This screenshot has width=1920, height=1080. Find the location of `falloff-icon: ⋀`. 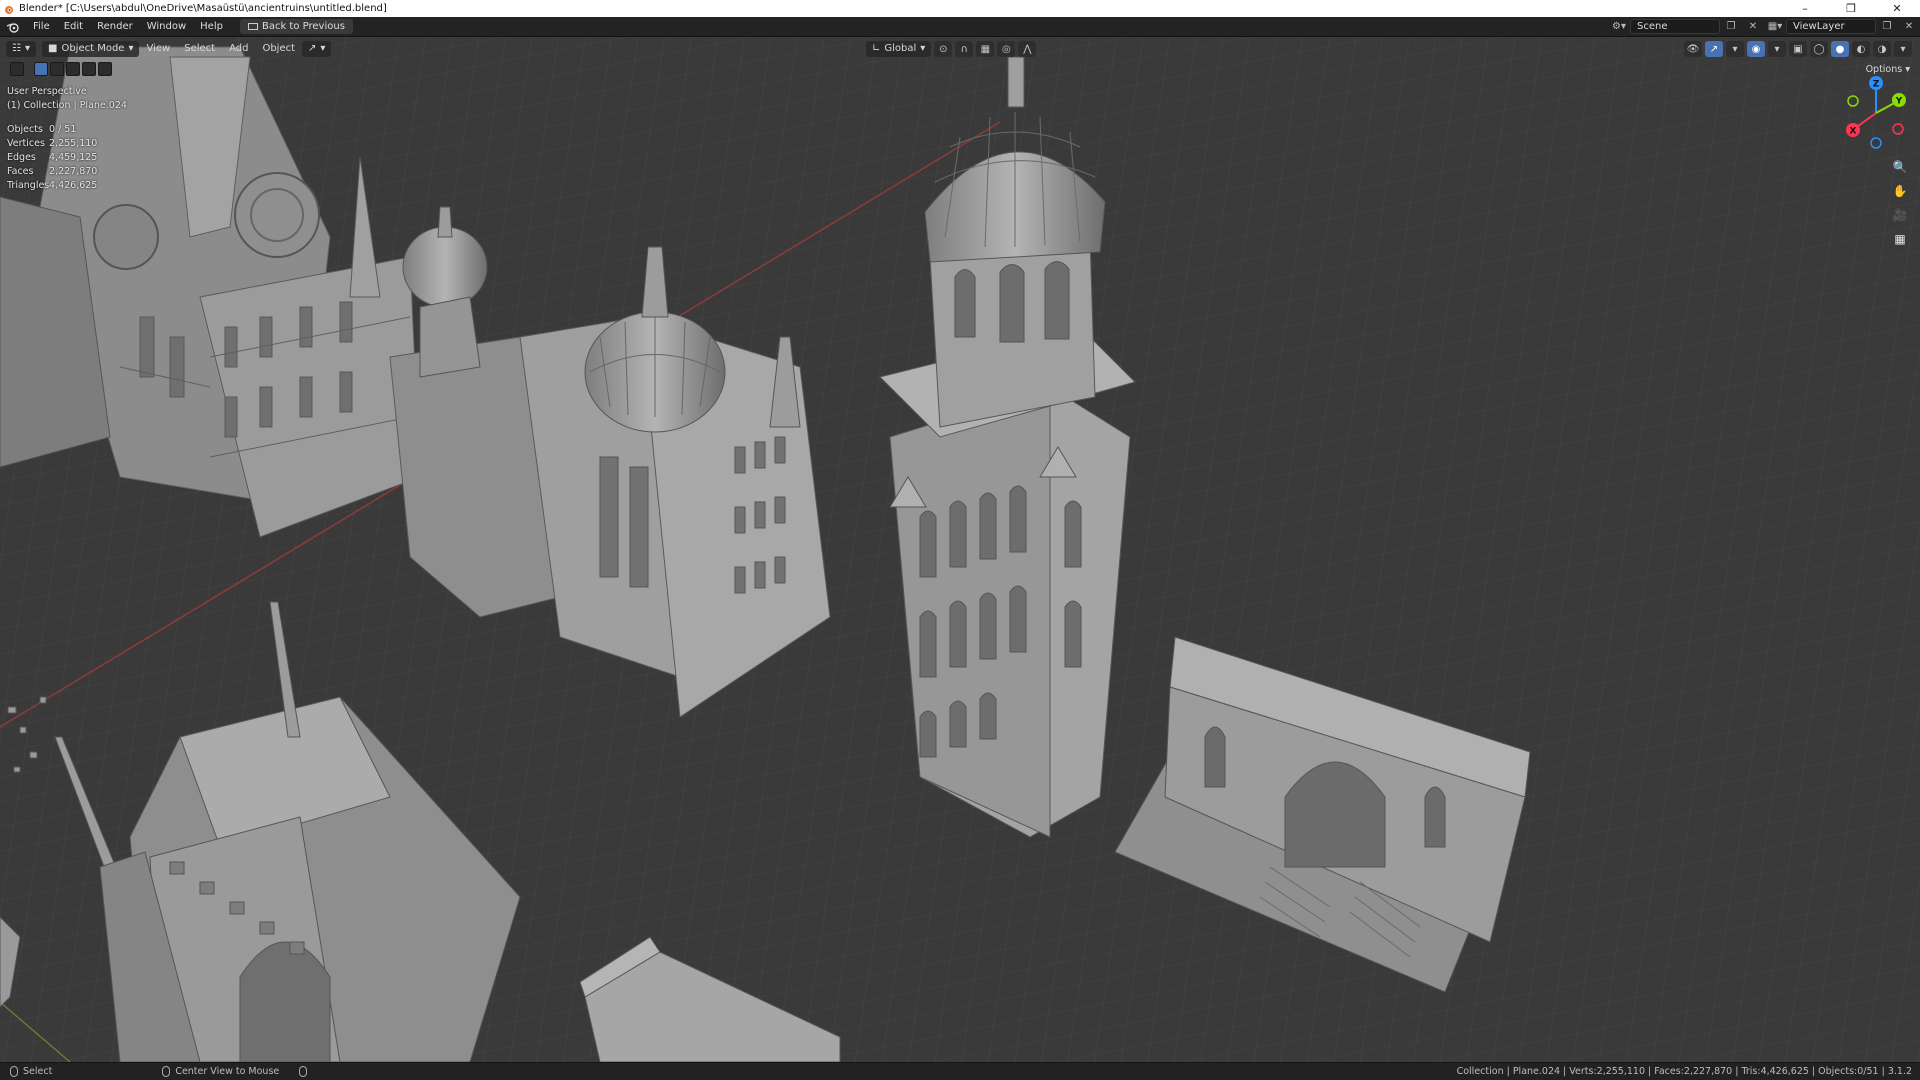

falloff-icon: ⋀ is located at coordinates (1027, 49).